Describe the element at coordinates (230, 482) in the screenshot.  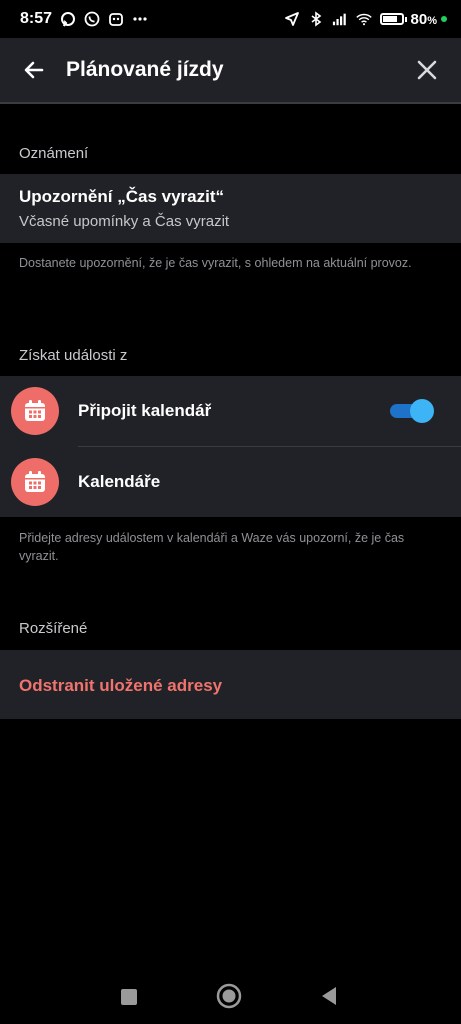
I see `calendars-row: Kalendáře` at that location.